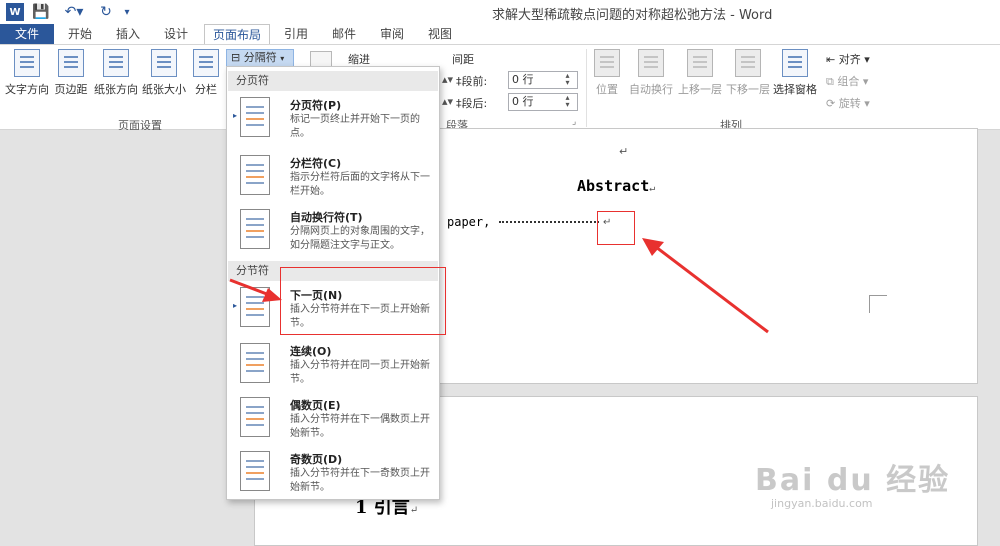 This screenshot has height=546, width=1000. I want to click on page-breaks-header: 分页符, so click(333, 81).